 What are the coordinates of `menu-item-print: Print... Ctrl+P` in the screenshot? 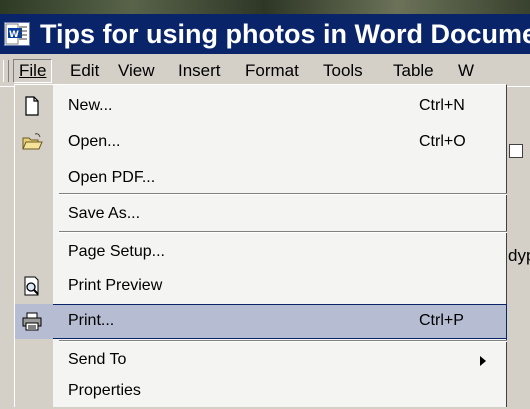 It's located at (261, 321).